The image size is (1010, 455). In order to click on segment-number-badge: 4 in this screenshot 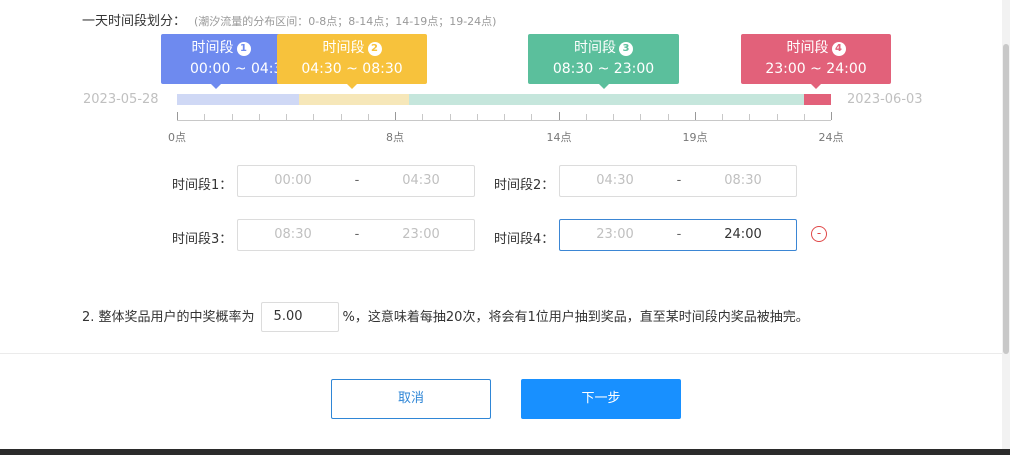, I will do `click(838, 49)`.